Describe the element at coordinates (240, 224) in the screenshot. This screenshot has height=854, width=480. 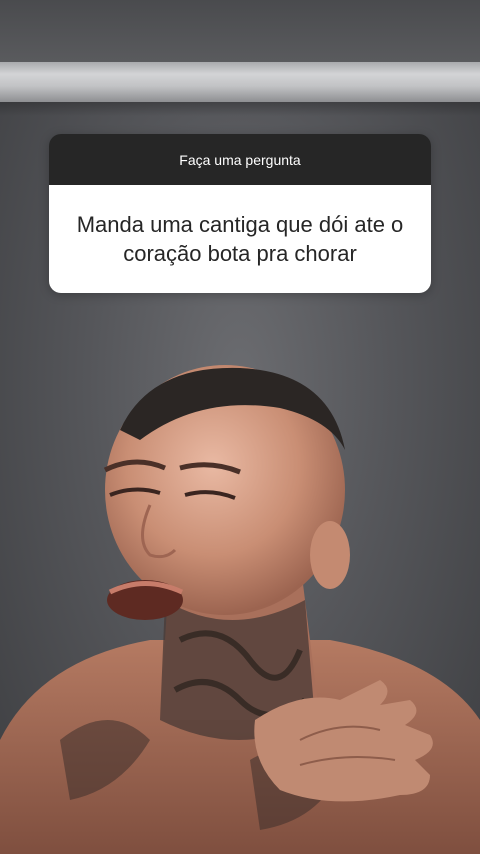
I see `question-line: Manda uma cantiga que dói ate o` at that location.